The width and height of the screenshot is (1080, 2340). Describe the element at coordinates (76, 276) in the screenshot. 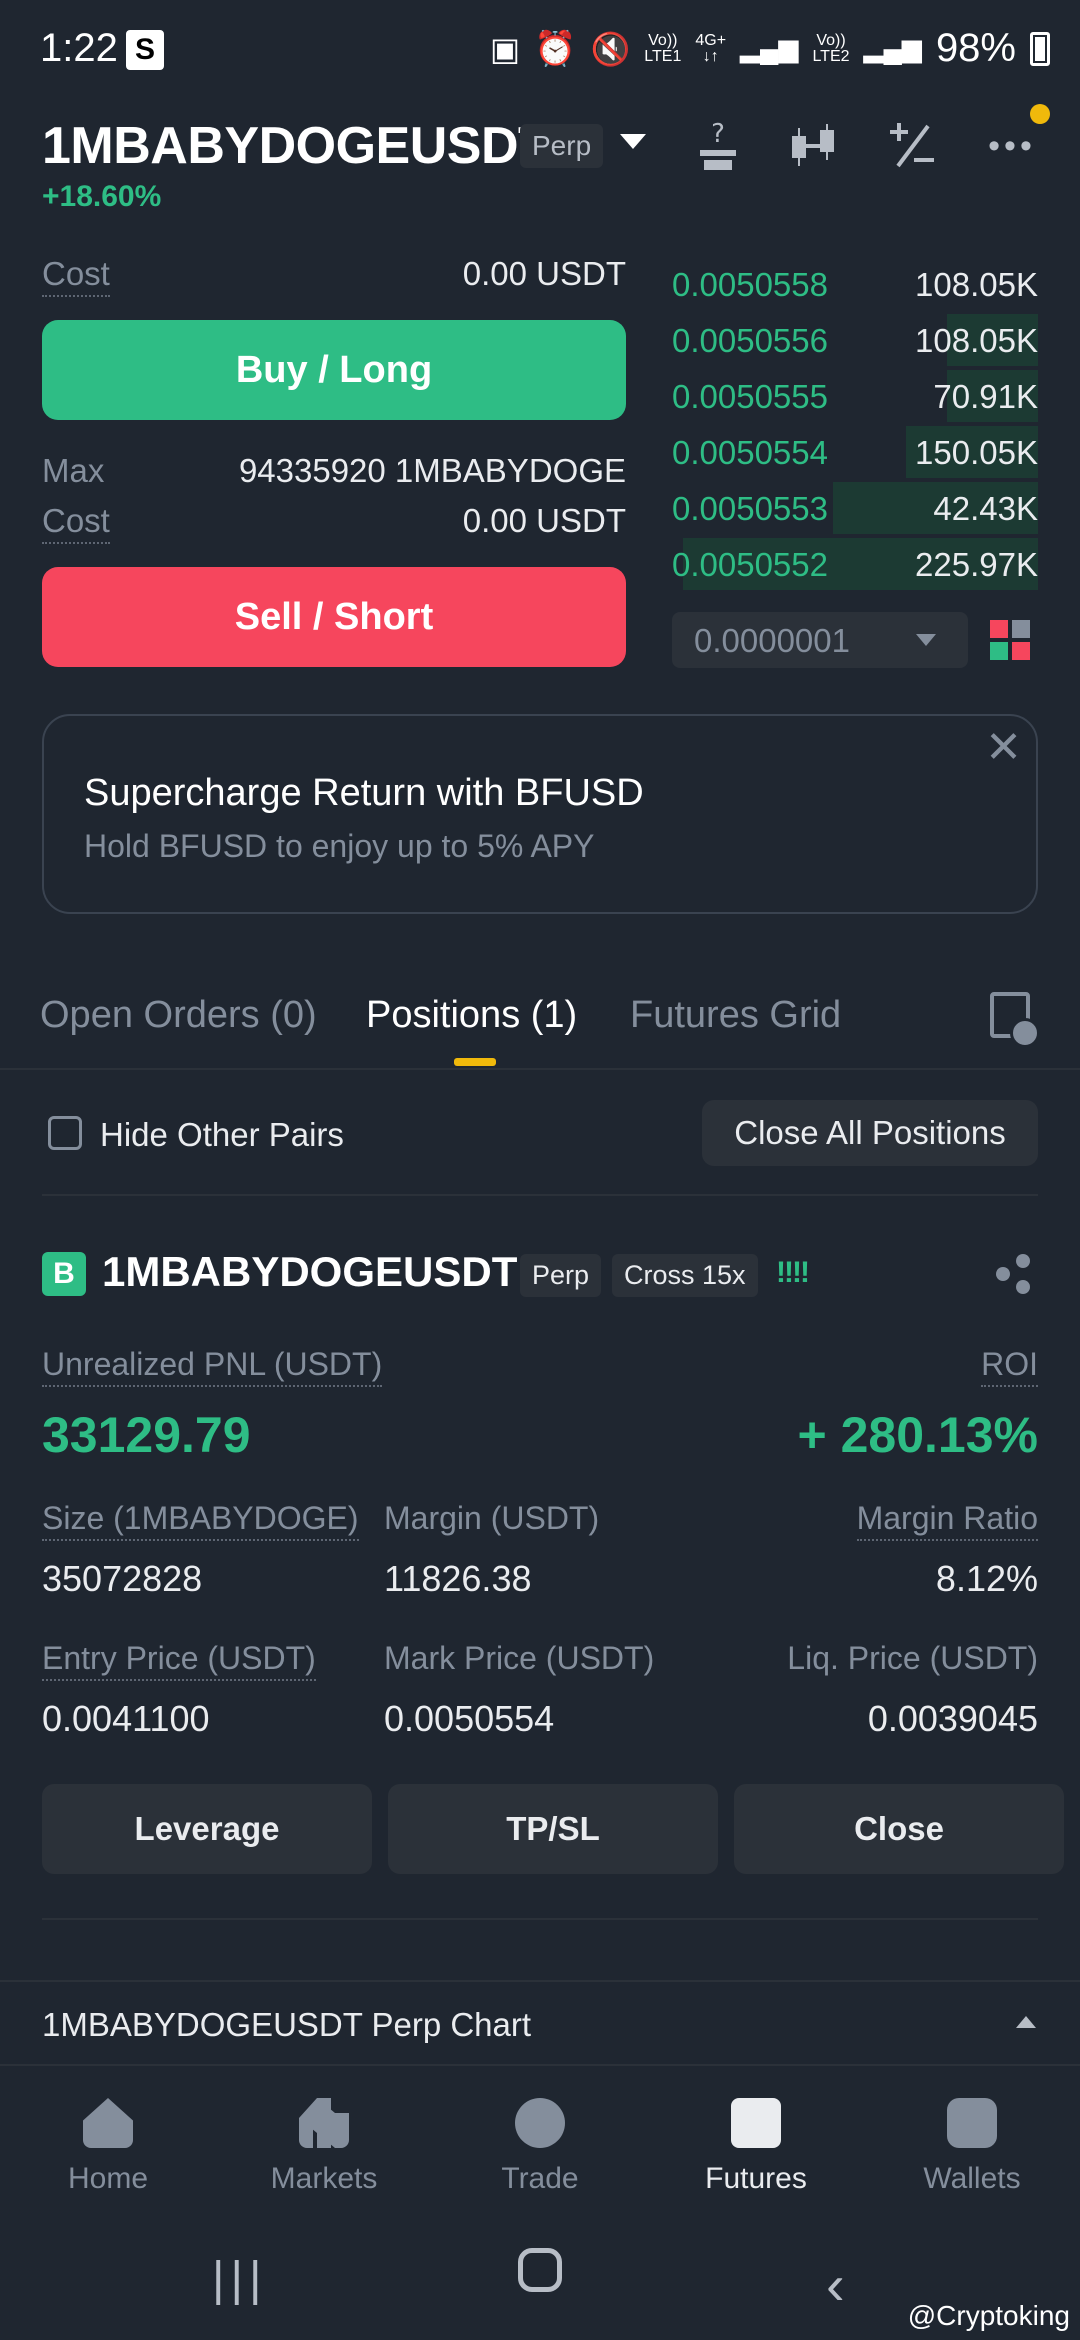

I see `cost-label-buy: Cost` at that location.